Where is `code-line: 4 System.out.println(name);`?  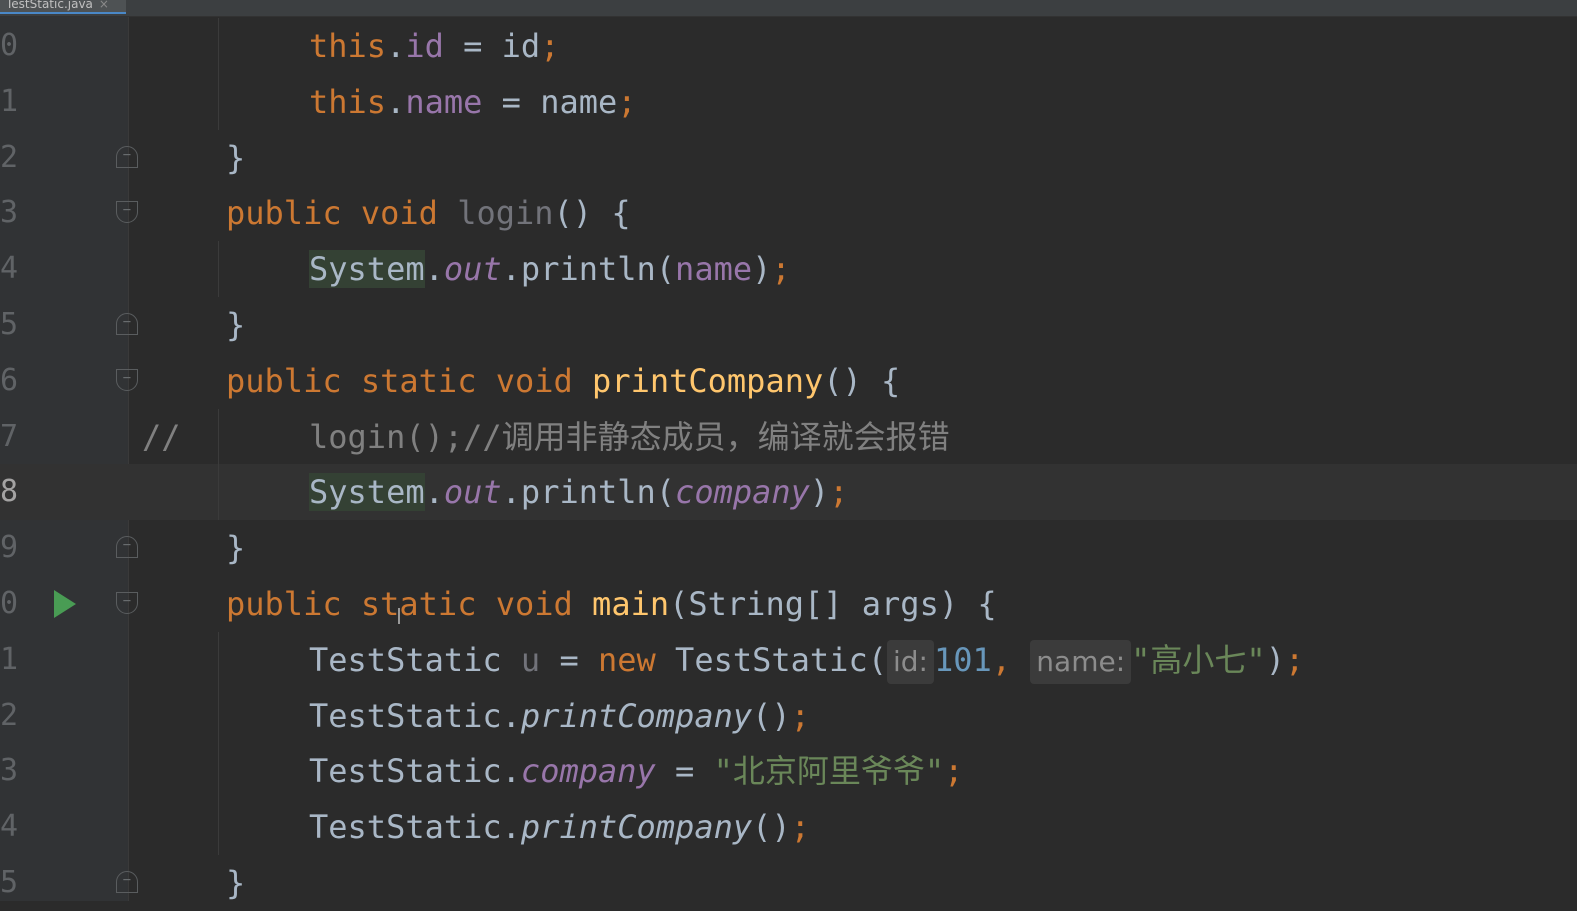 code-line: 4 System.out.println(name); is located at coordinates (788, 269).